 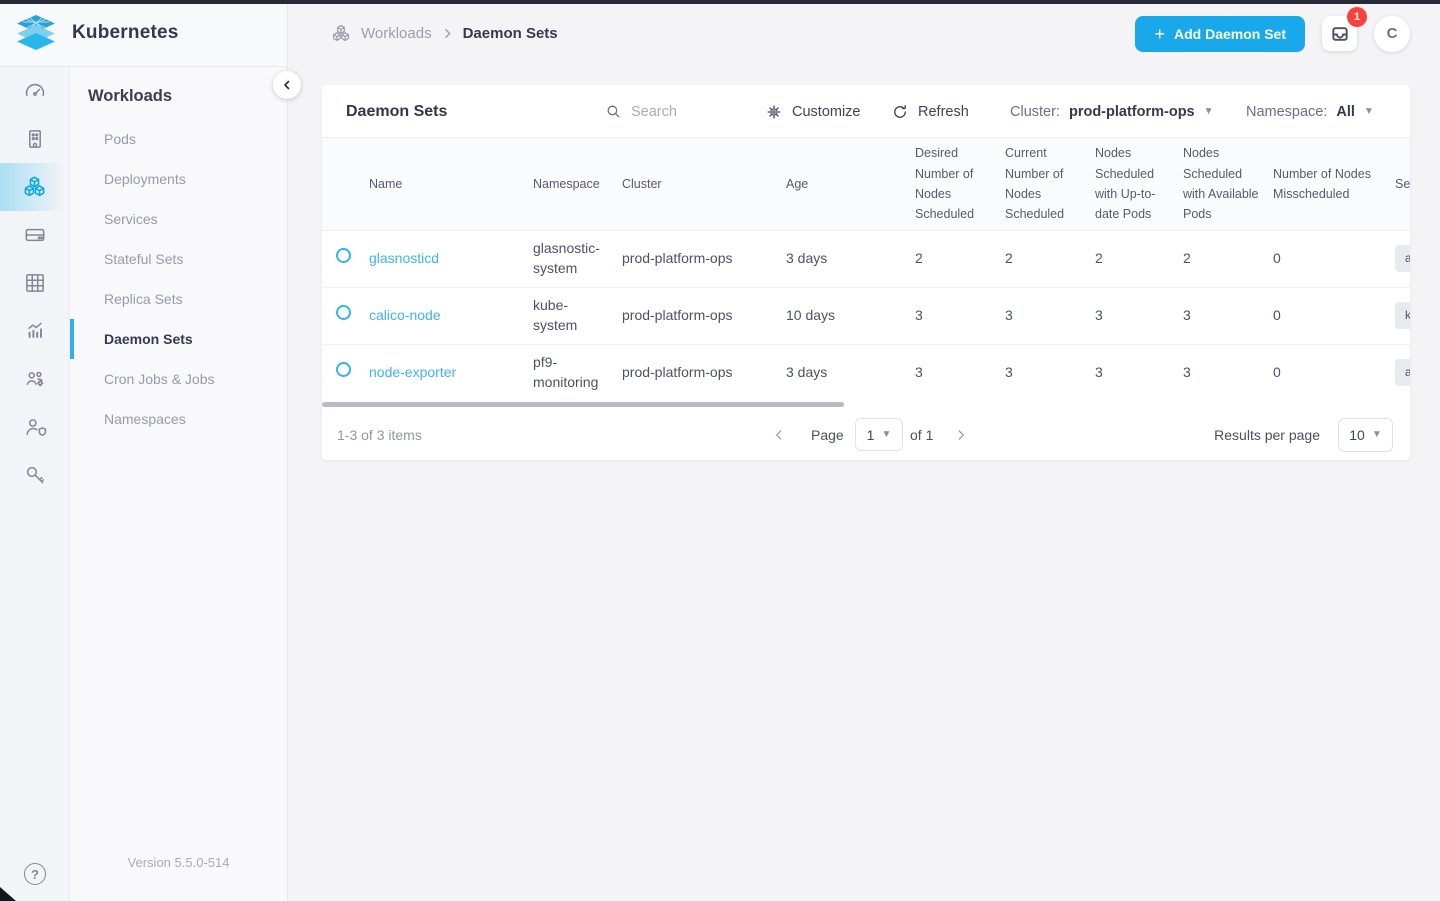 What do you see at coordinates (34, 235) in the screenshot?
I see `storage-icon` at bounding box center [34, 235].